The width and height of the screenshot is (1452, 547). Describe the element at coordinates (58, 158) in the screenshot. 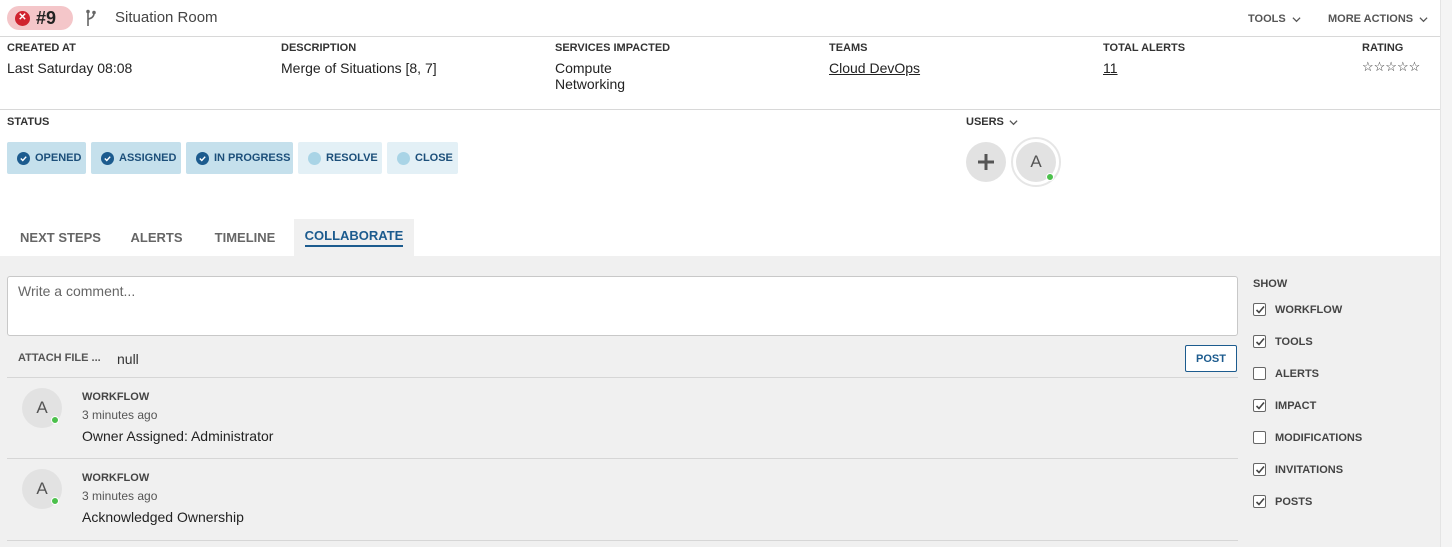

I see `status-step-label: OPENED` at that location.